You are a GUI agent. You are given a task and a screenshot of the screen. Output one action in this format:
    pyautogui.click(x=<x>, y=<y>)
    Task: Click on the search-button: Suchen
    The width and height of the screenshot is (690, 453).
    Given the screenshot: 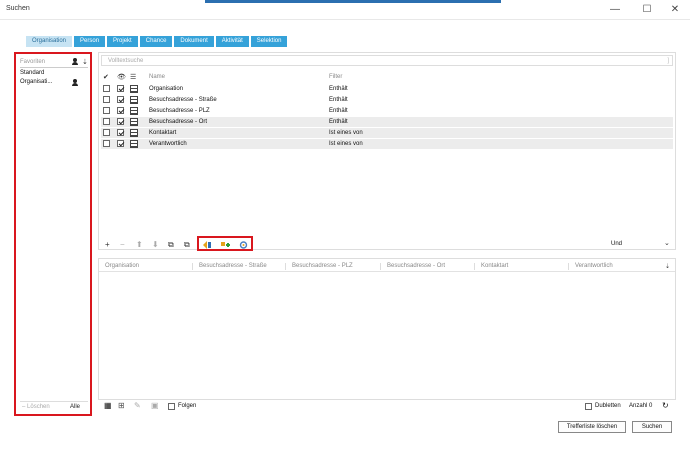 What is the action you would take?
    pyautogui.click(x=652, y=427)
    